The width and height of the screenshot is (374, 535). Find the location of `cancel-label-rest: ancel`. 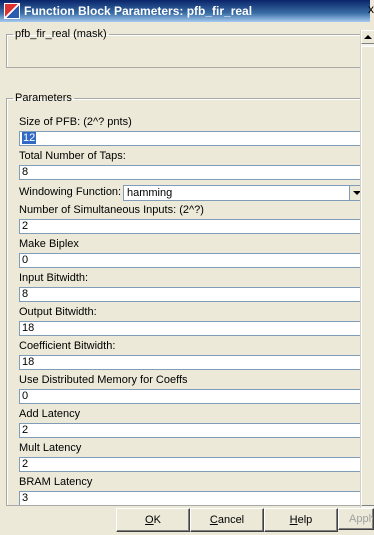

cancel-label-rest: ancel is located at coordinates (231, 520).